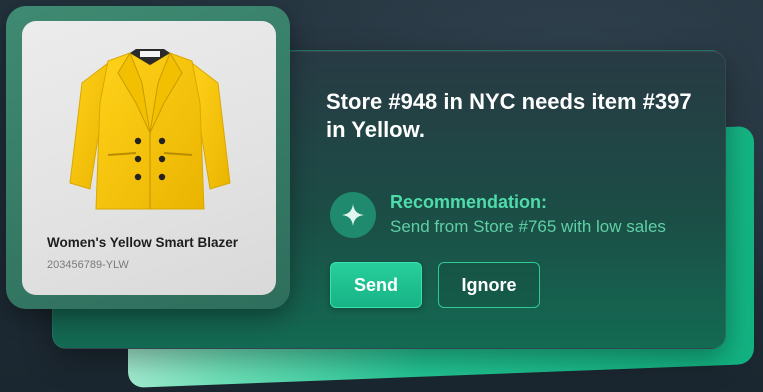 The image size is (763, 392). Describe the element at coordinates (88, 265) in the screenshot. I see `product-sku: 203456789-YLW` at that location.